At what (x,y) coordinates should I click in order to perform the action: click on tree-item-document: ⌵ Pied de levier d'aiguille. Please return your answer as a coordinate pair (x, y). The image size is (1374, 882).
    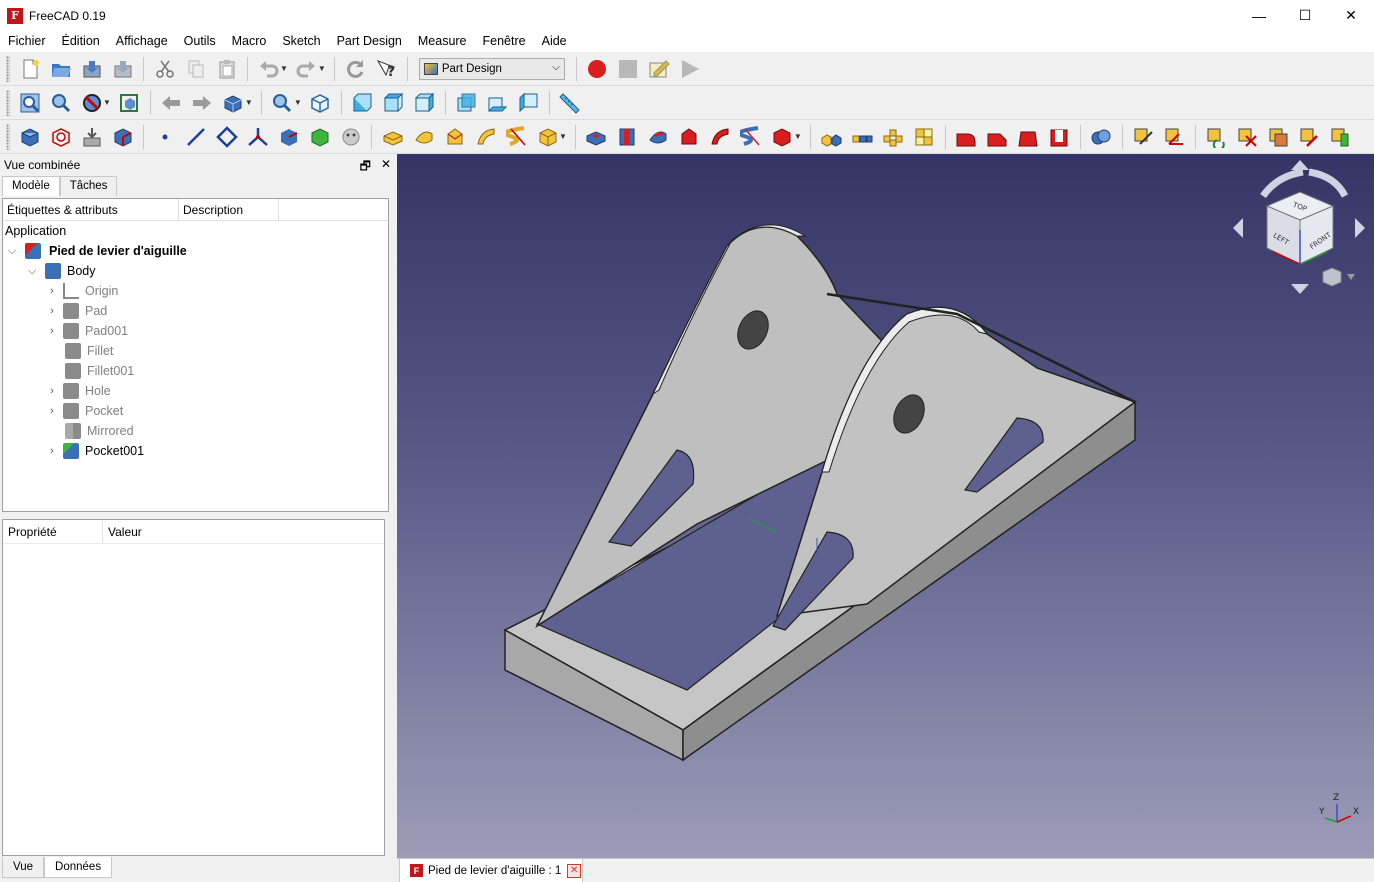
    Looking at the image, I should click on (195, 251).